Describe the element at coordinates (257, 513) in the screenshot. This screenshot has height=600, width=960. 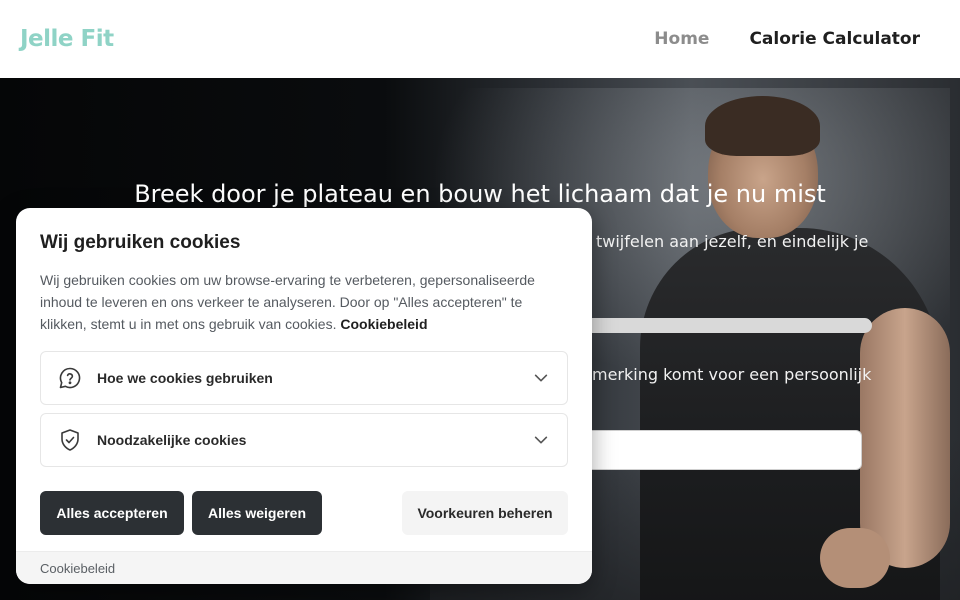
I see `reject-all-button: Alles weigeren` at that location.